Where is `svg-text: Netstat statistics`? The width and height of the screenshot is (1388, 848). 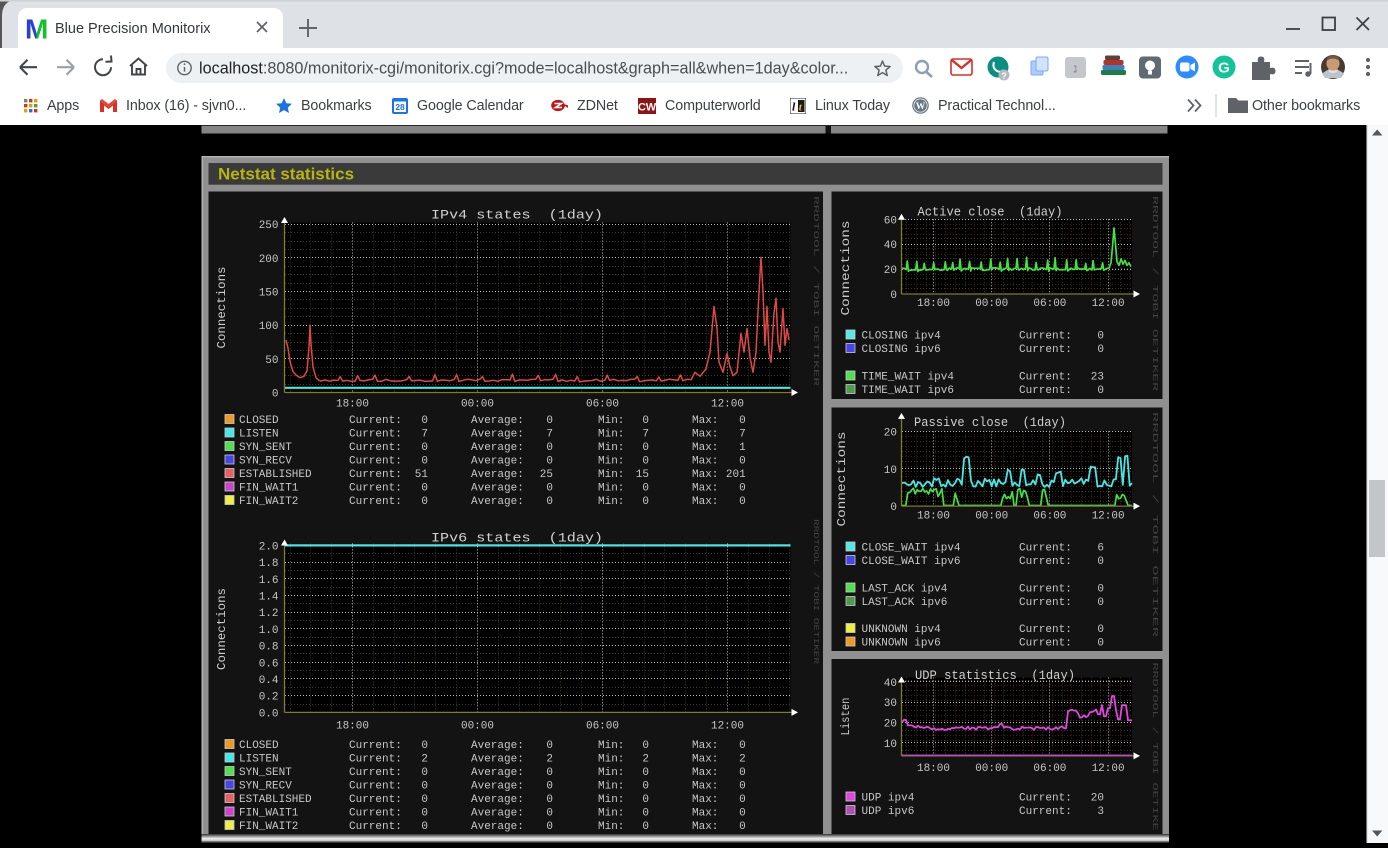 svg-text: Netstat statistics is located at coordinates (286, 174).